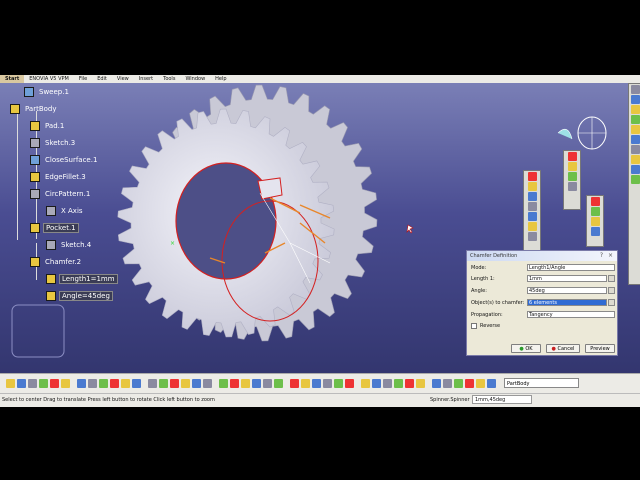 This screenshot has width=640, height=480. What do you see at coordinates (49, 79) in the screenshot?
I see `menu-enovia: ENOVIA V5 VPM` at bounding box center [49, 79].